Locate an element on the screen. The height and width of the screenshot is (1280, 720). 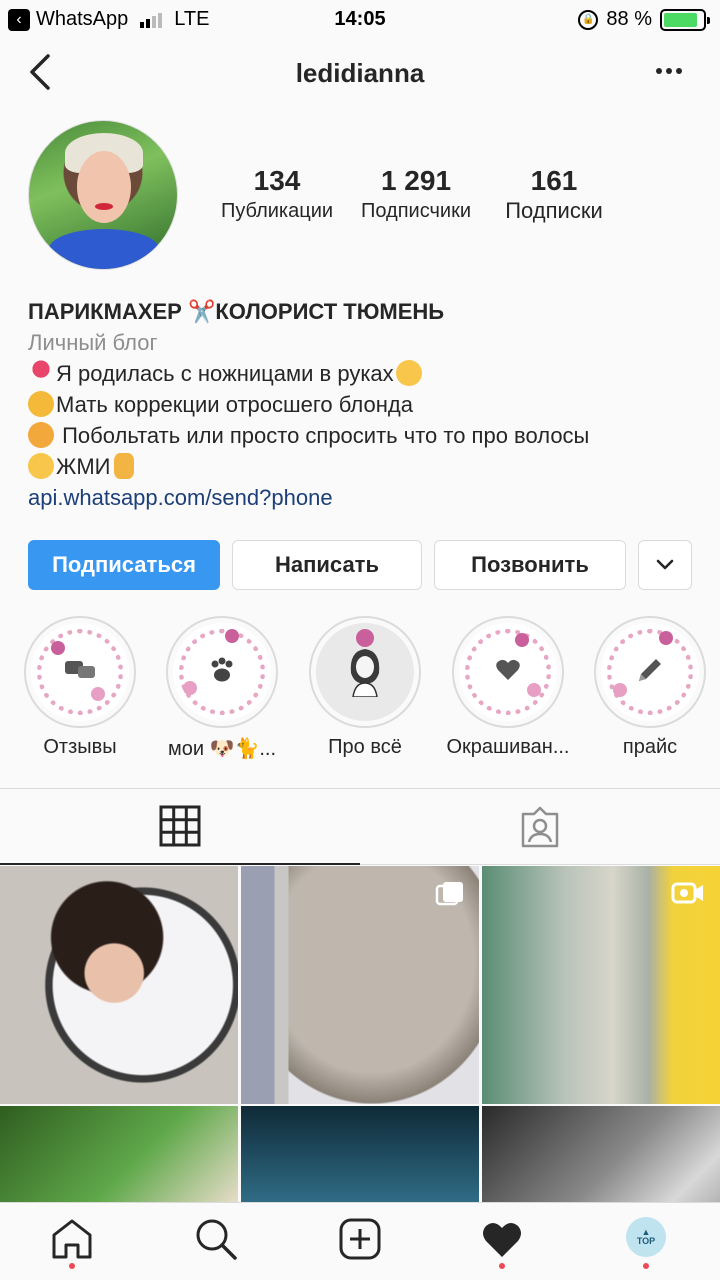
profile-badge-text: TOP is located at coordinates (646, 1241).